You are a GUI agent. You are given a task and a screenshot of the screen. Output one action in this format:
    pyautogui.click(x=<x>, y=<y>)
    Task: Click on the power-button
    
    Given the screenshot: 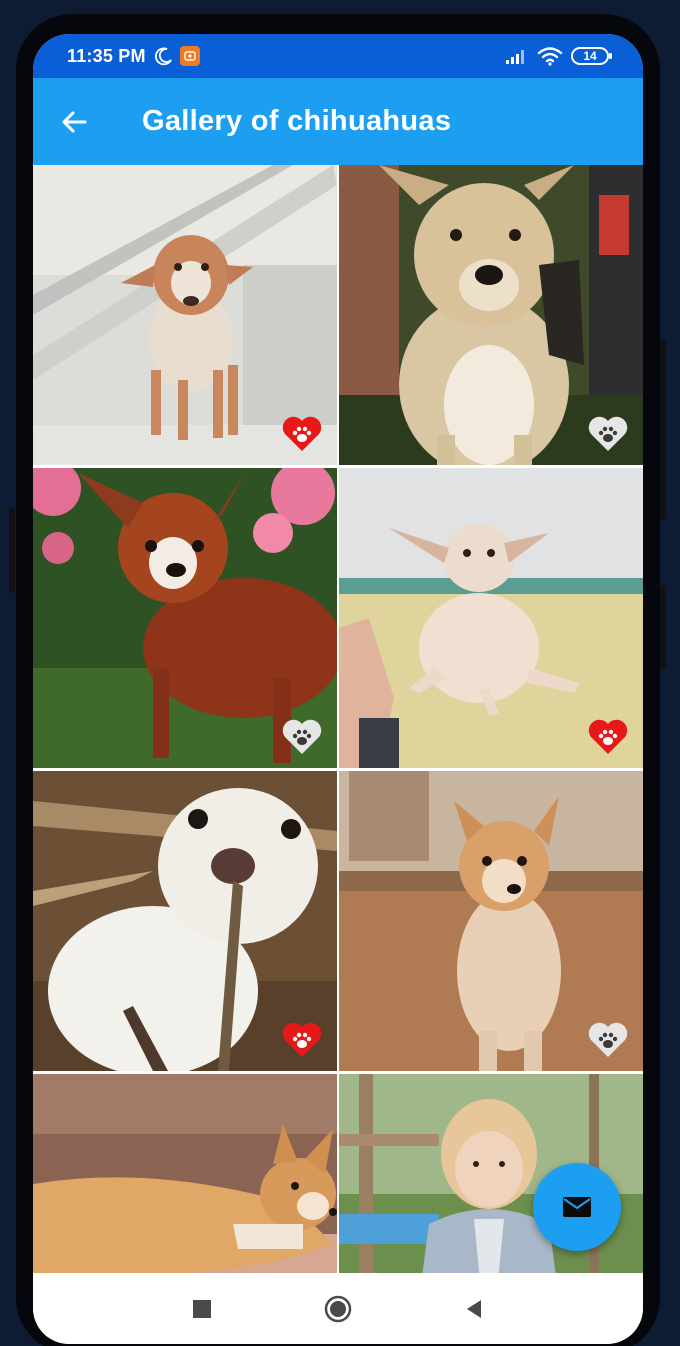 What is the action you would take?
    pyautogui.click(x=663, y=627)
    